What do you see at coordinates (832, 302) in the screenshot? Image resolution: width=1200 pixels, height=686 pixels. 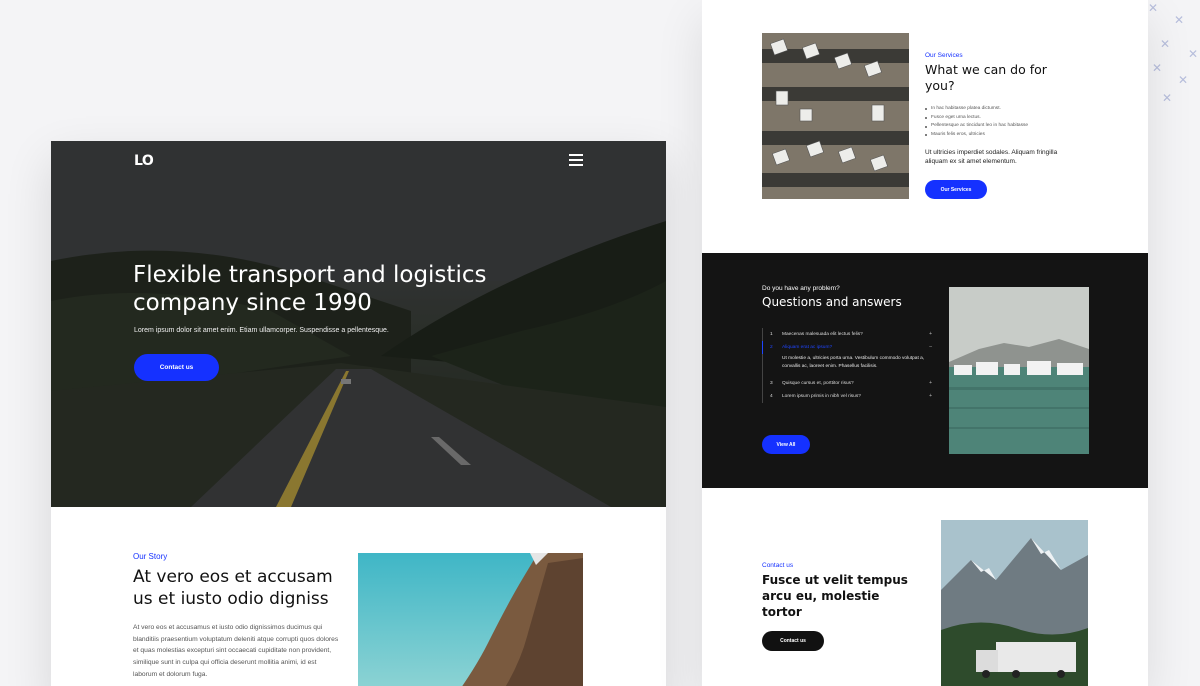 I see `faq-title: Questions and answers` at bounding box center [832, 302].